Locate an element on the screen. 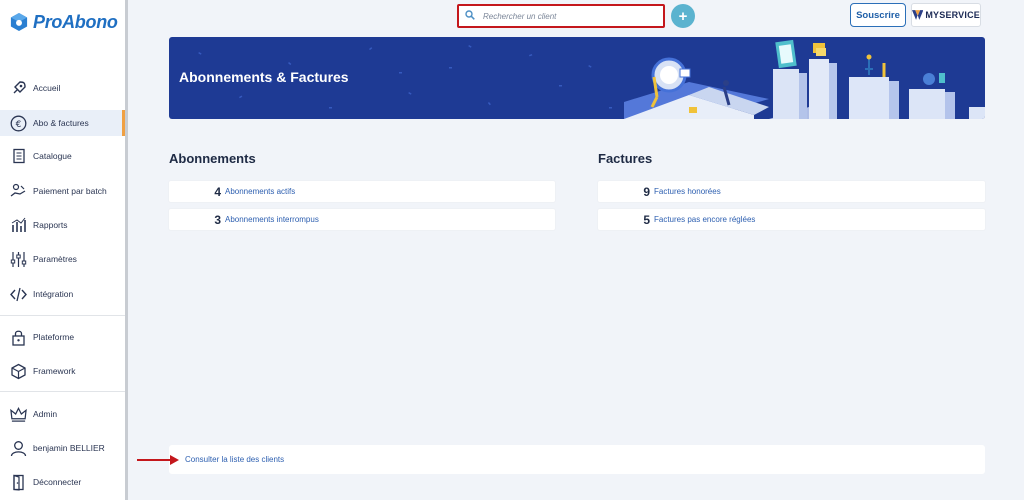  sidebar-item-rapports: Rapports is located at coordinates (62, 225).